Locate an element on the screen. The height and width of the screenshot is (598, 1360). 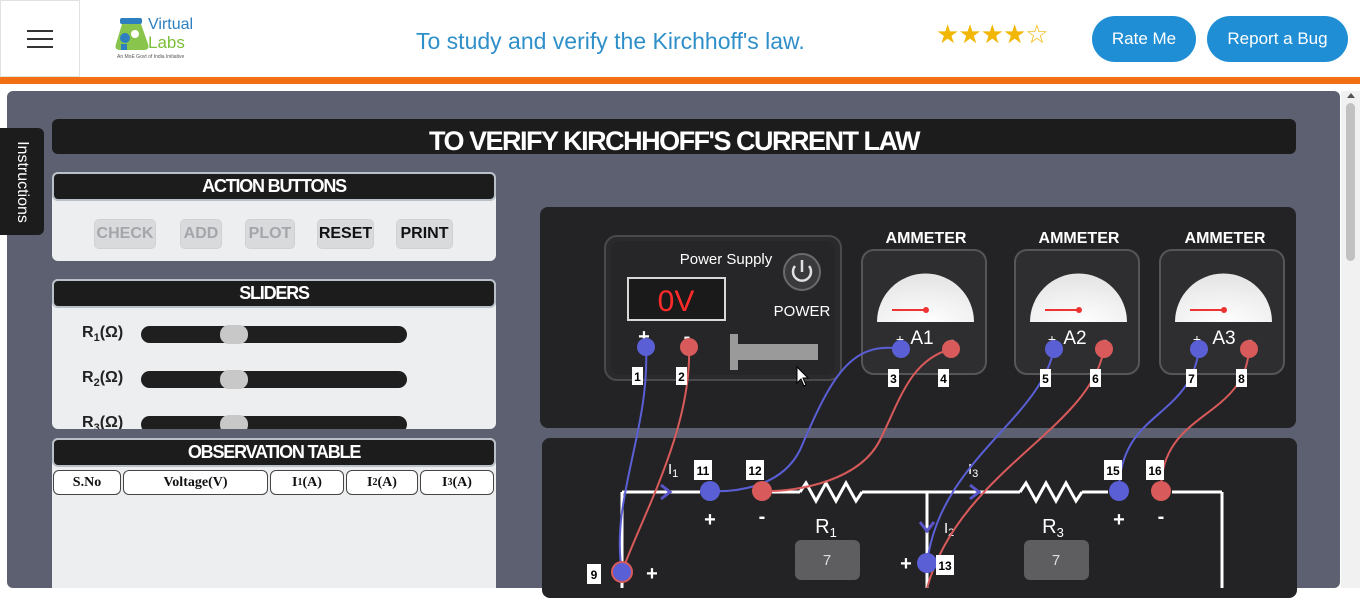
ammeter-a3-label: A3 is located at coordinates (1223, 338).